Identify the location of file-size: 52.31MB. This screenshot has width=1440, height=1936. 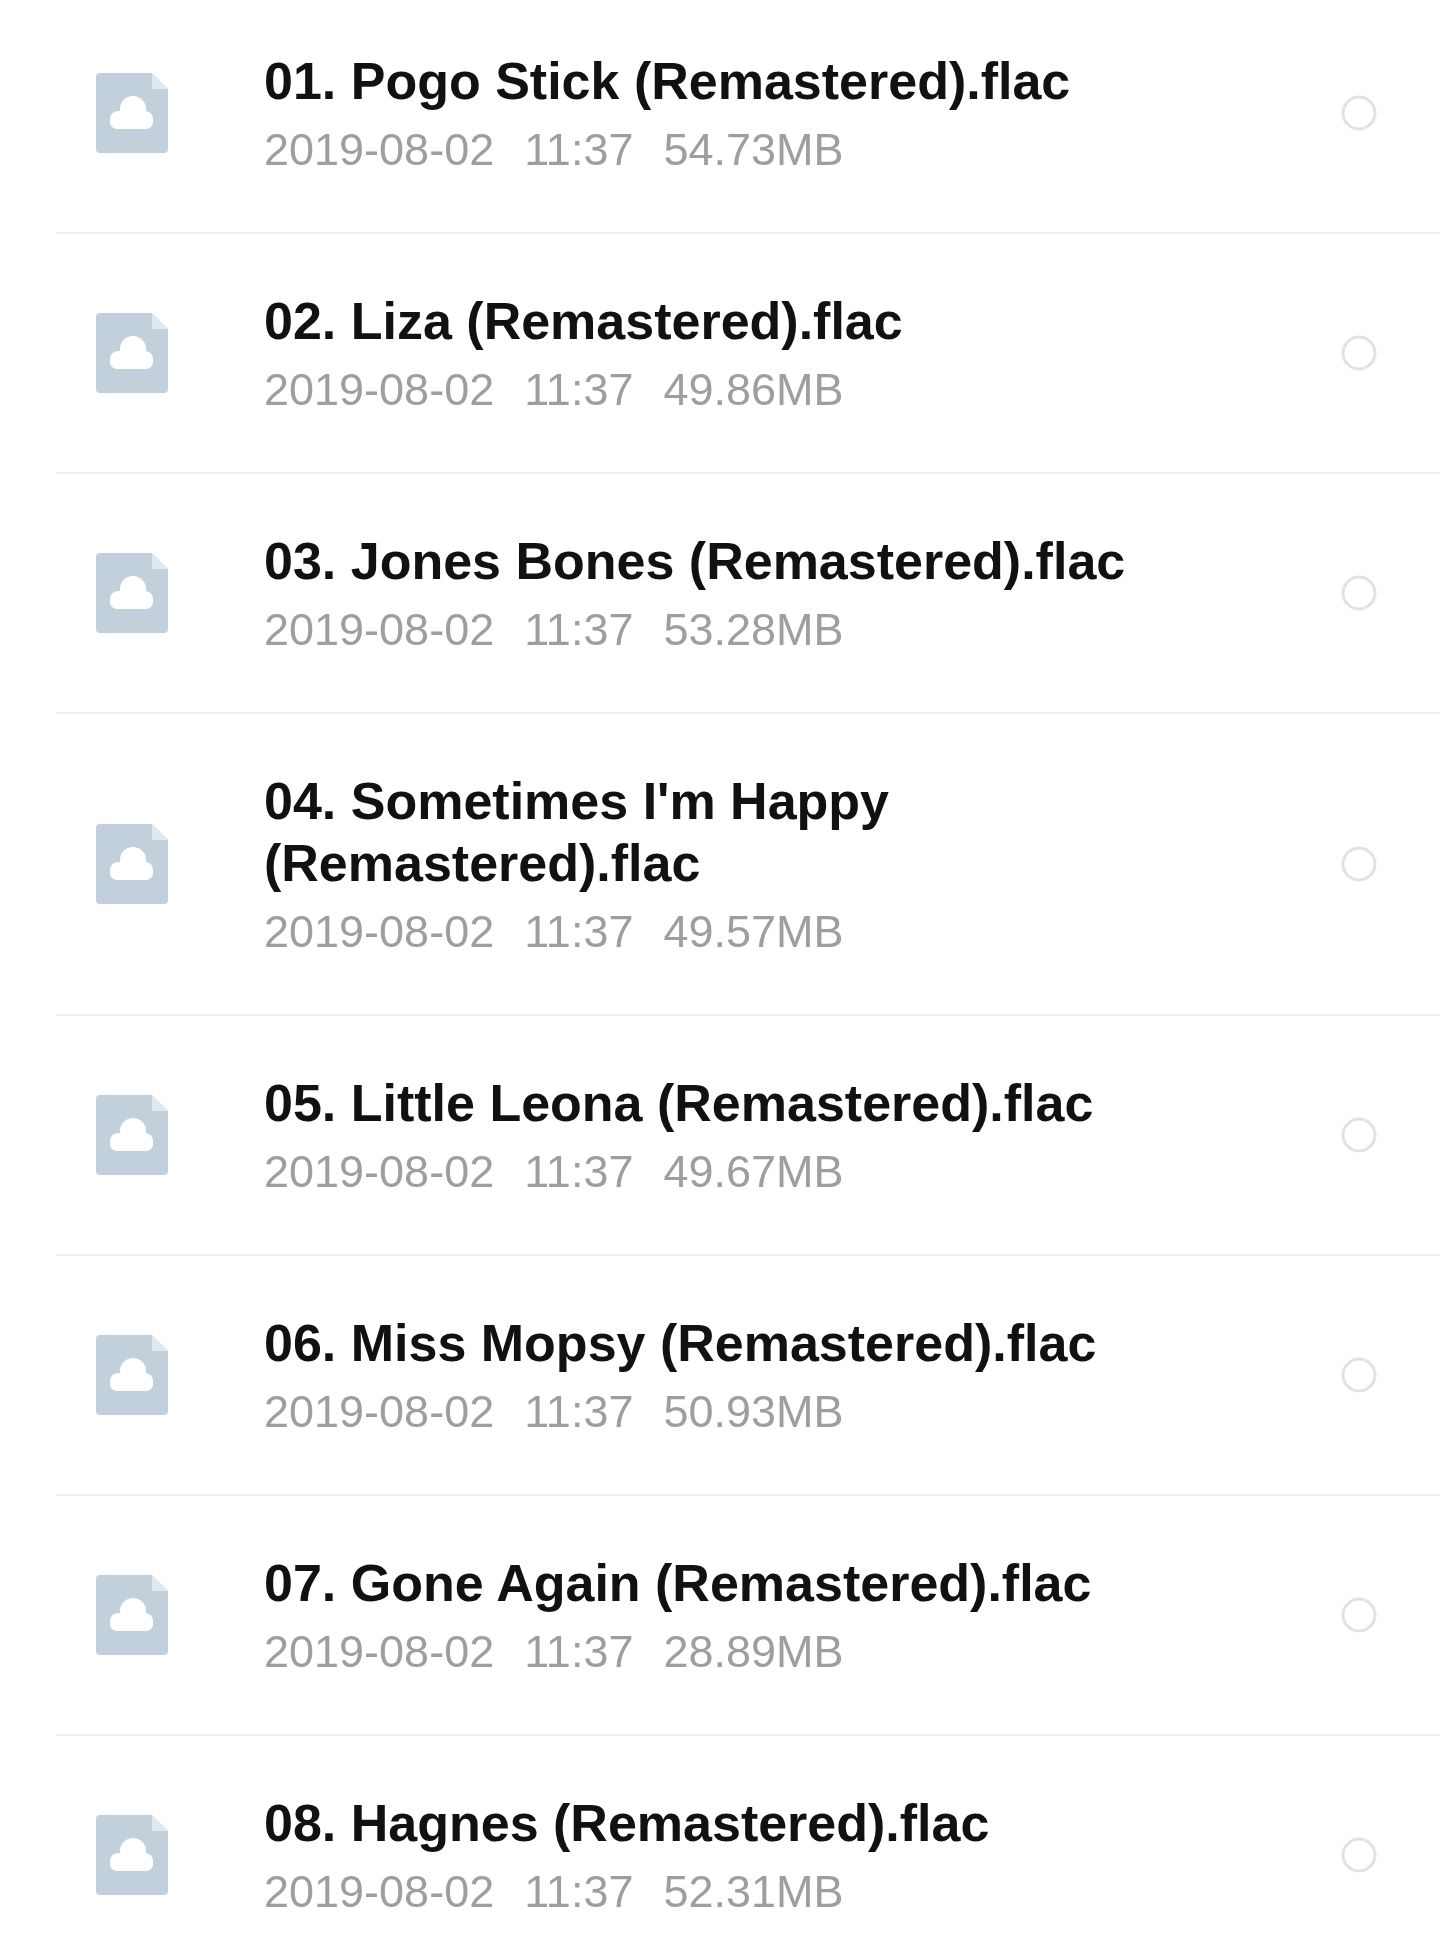
(753, 1892).